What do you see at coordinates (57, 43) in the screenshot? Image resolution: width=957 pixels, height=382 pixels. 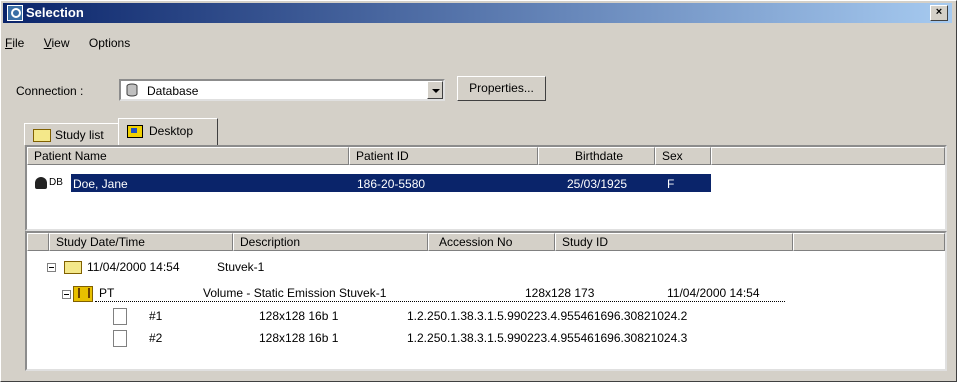 I see `menu-view: View` at bounding box center [57, 43].